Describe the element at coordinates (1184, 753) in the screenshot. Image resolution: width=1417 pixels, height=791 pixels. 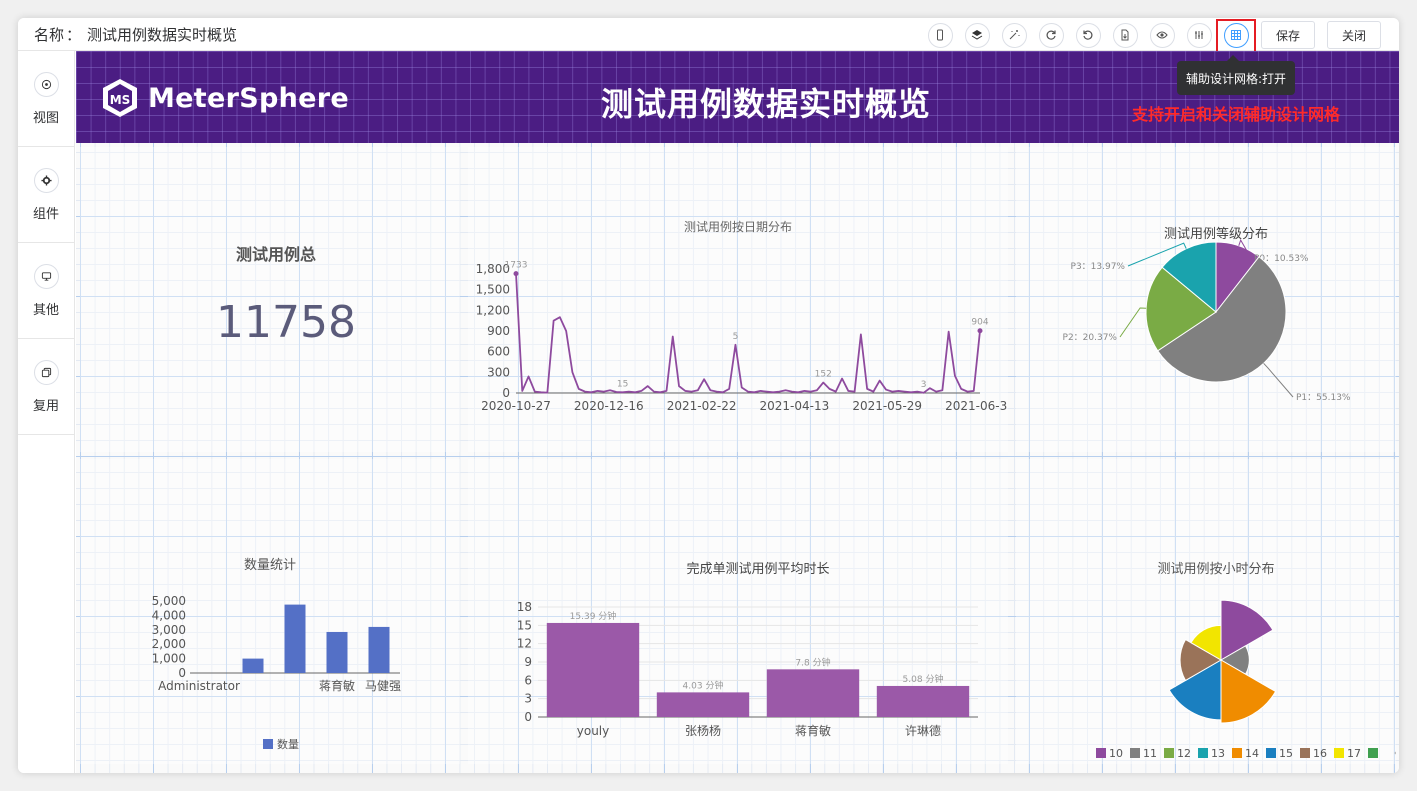
I see `legend-label: 12` at that location.